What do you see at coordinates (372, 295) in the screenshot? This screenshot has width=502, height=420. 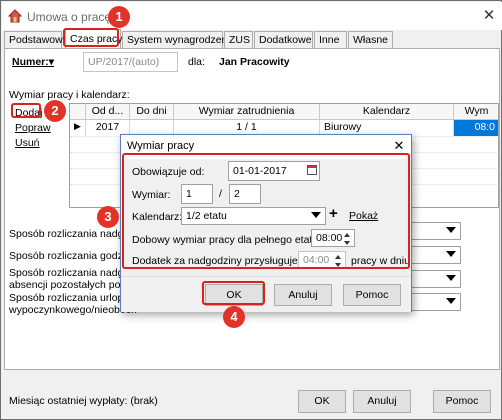 I see `dialog-help-button: Pomoc` at bounding box center [372, 295].